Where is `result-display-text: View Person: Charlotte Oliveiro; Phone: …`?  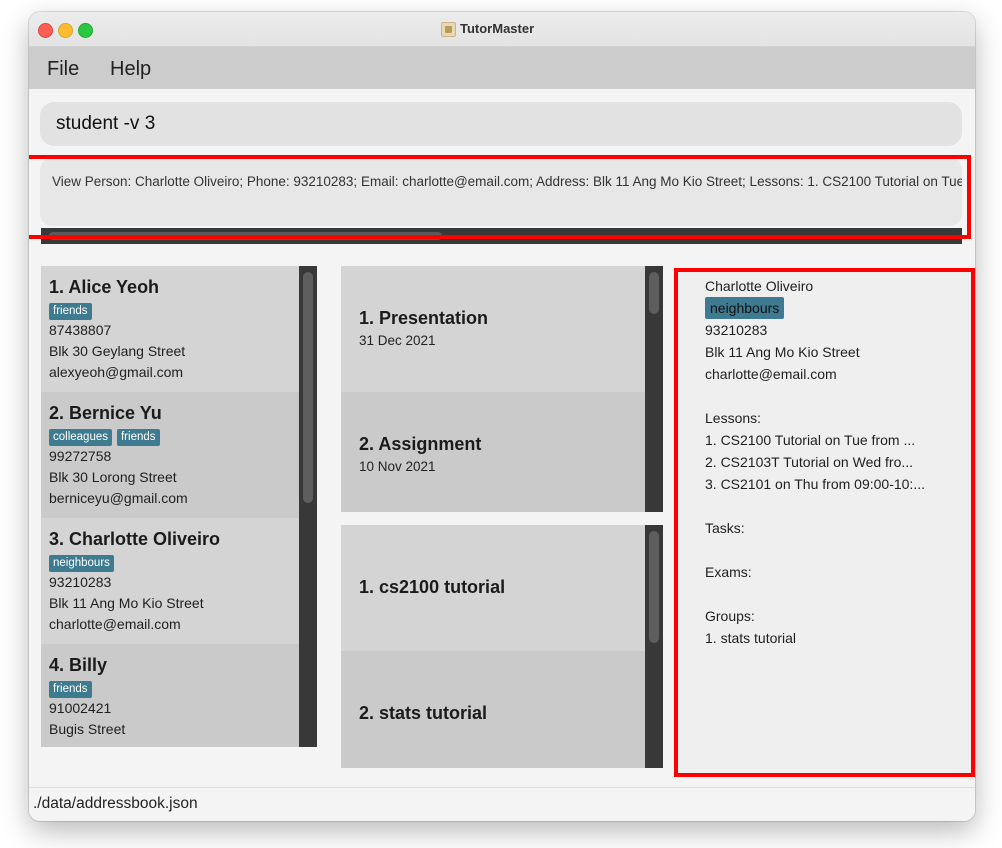 result-display-text: View Person: Charlotte Oliveiro; Phone: … is located at coordinates (507, 181).